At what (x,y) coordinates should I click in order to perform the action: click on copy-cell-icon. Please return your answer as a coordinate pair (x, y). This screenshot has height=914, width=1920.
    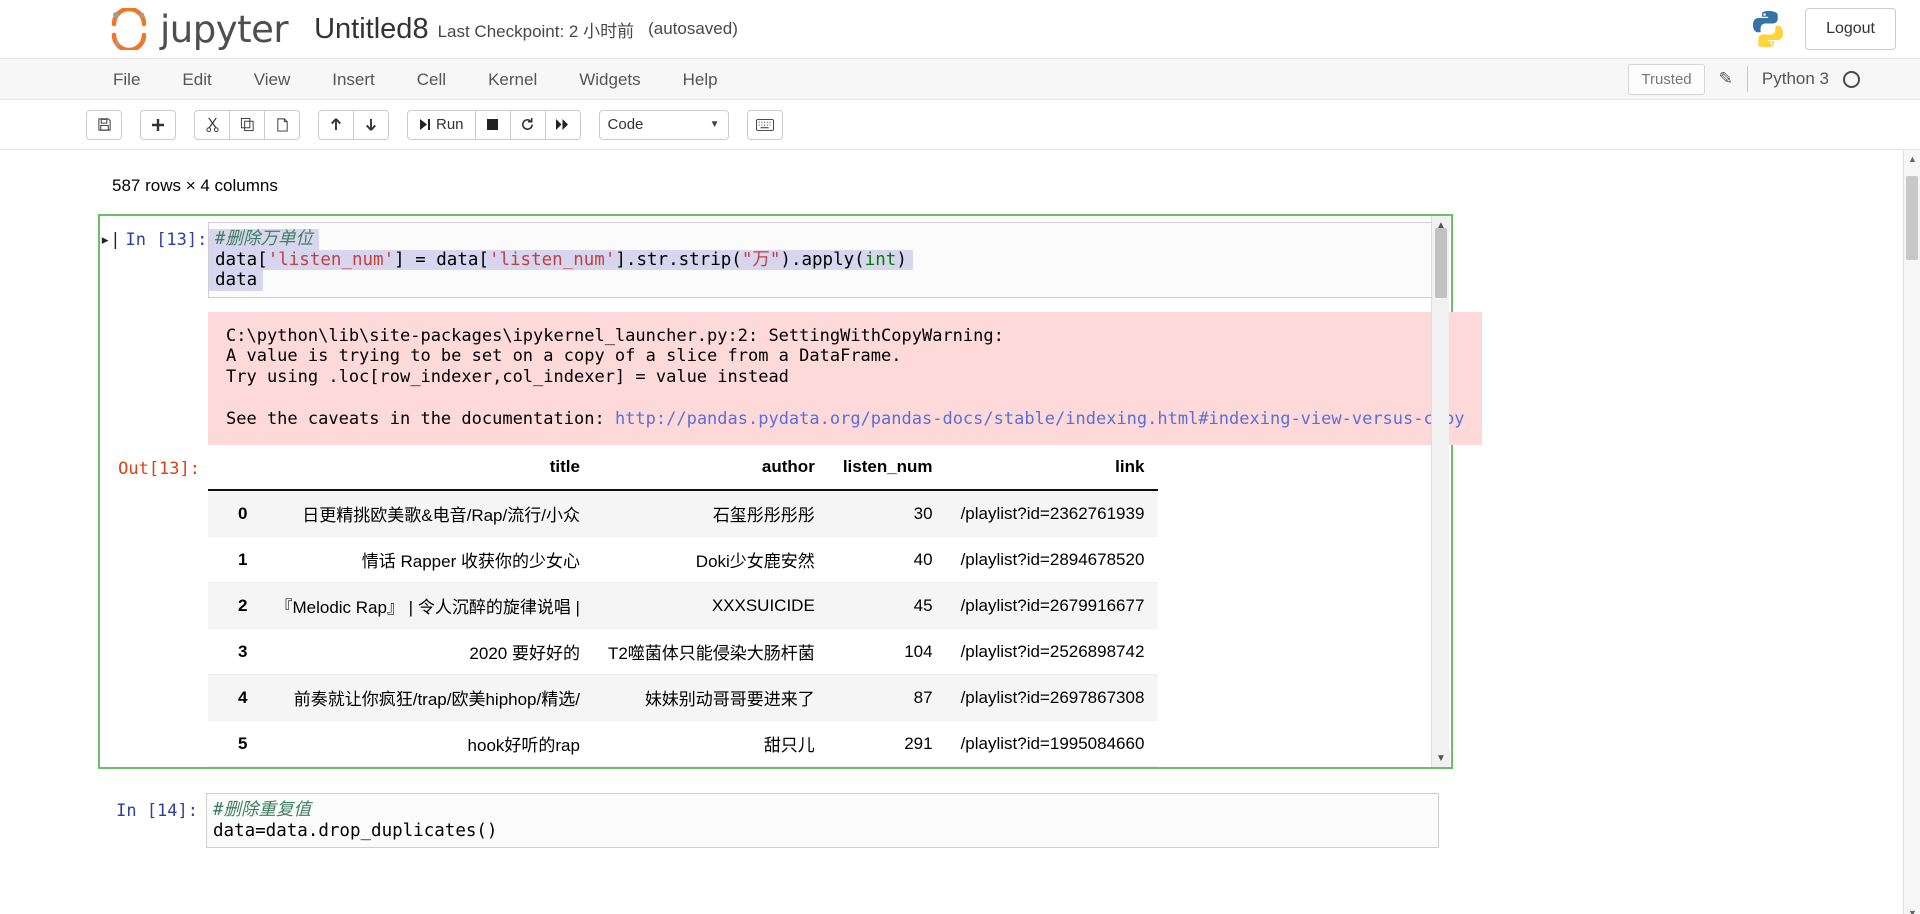
    Looking at the image, I should click on (247, 124).